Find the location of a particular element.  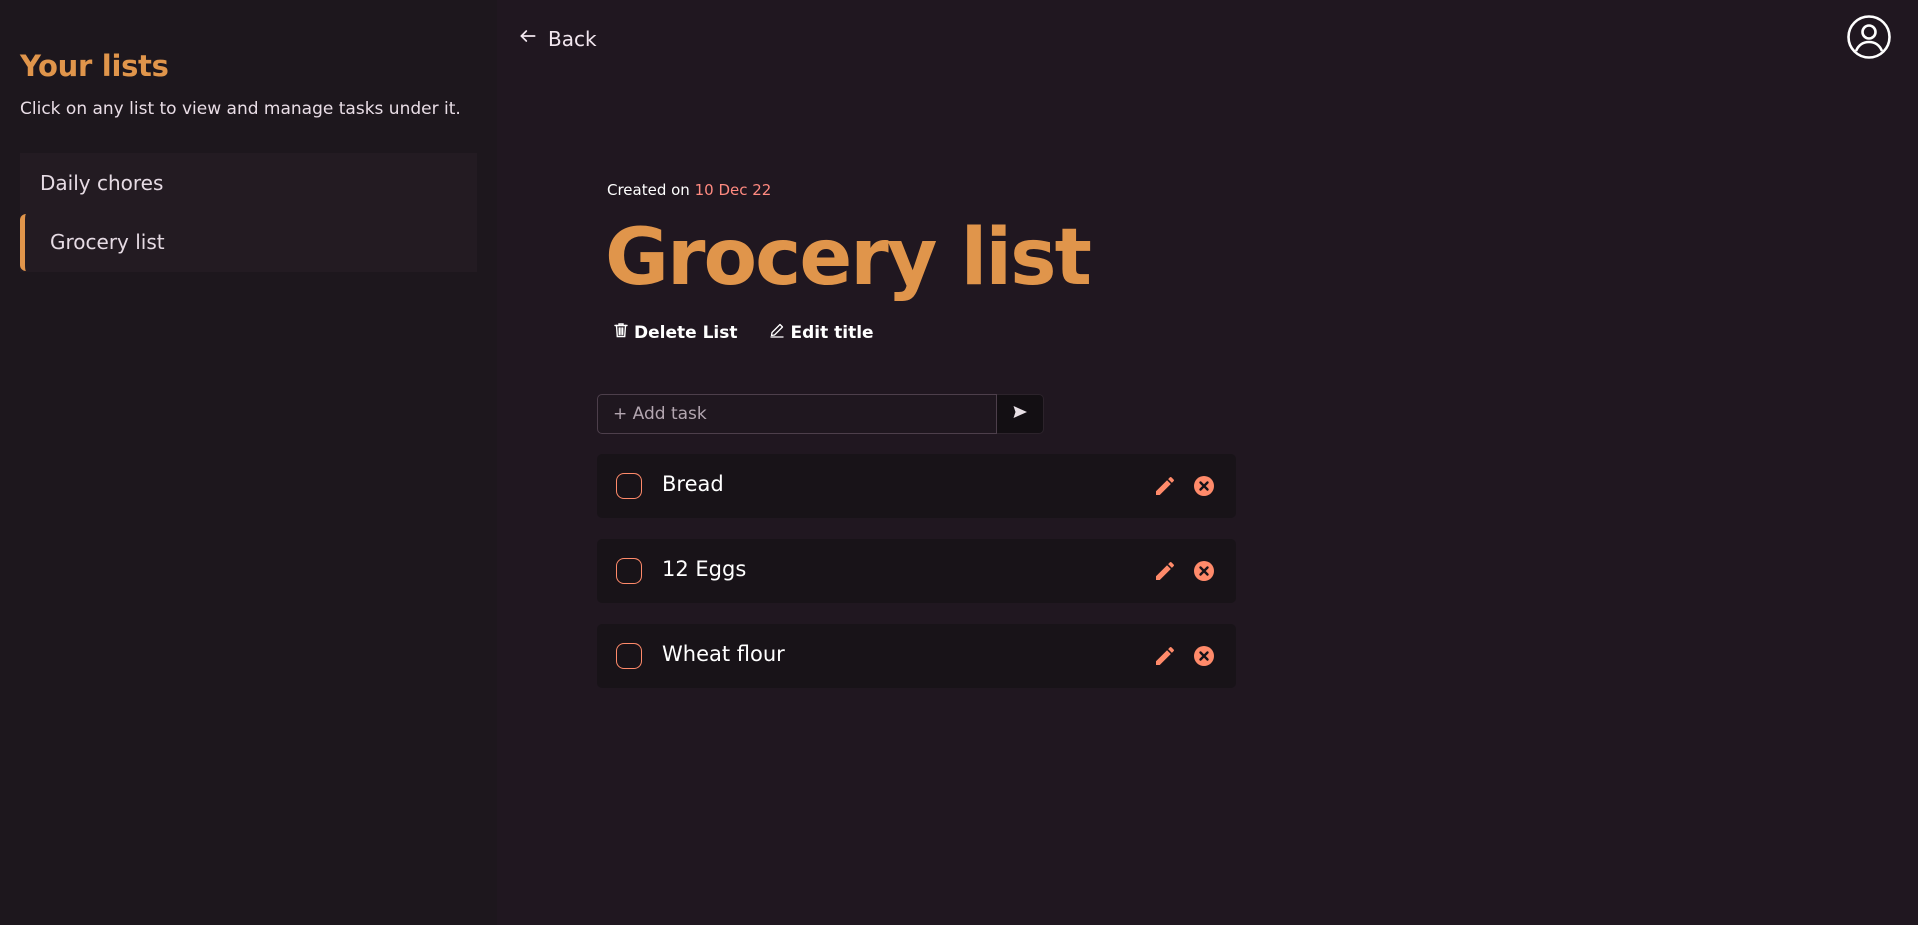

task-row: Bread is located at coordinates (916, 486).